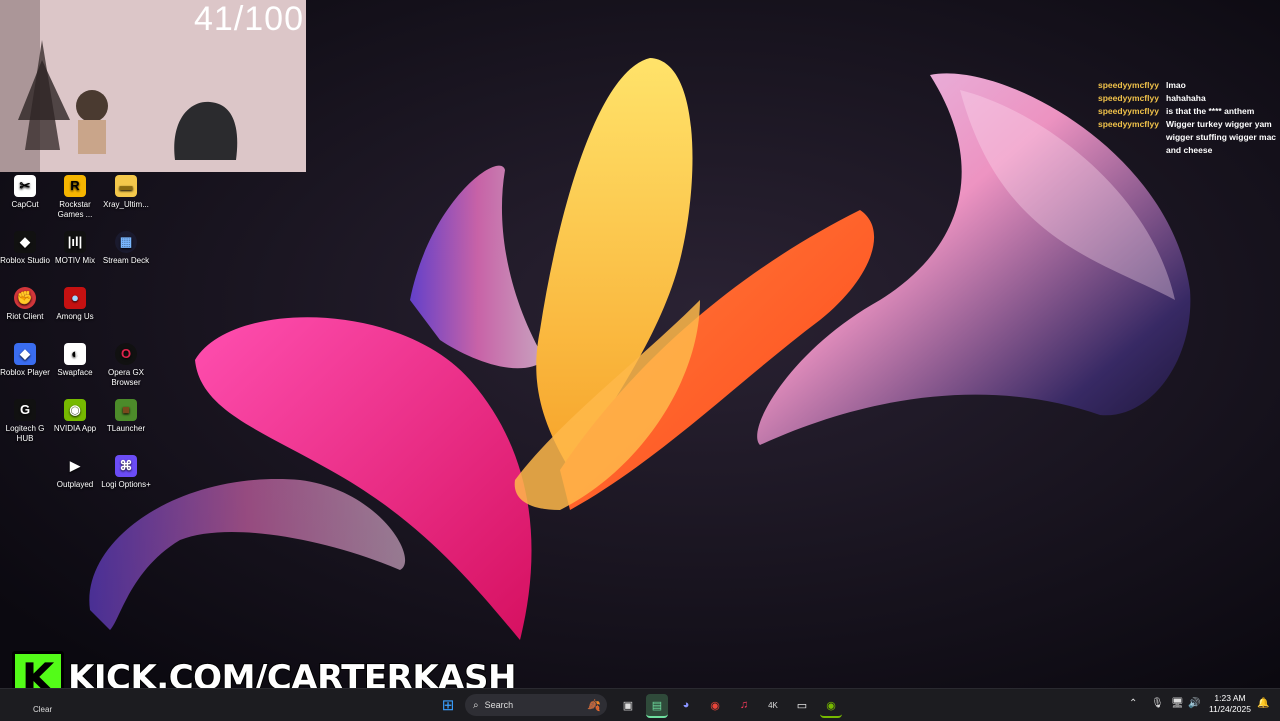 The image size is (1280, 721). What do you see at coordinates (1230, 709) in the screenshot?
I see `clock-date: 11/24/2025` at bounding box center [1230, 709].